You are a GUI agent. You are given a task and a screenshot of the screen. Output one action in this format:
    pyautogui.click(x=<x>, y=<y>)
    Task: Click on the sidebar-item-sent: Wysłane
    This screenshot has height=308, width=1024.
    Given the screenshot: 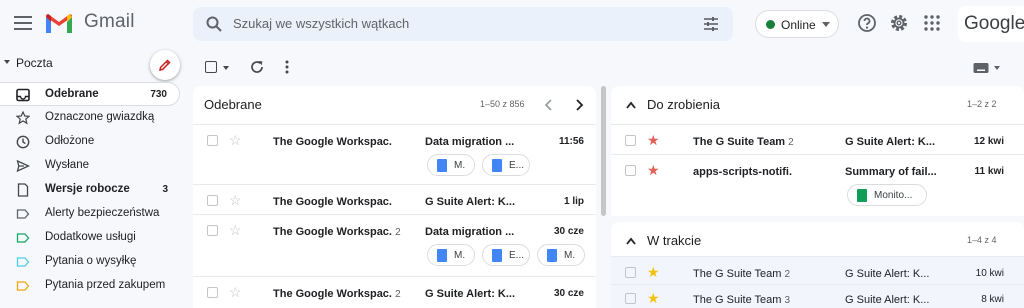 What is the action you would take?
    pyautogui.click(x=90, y=166)
    